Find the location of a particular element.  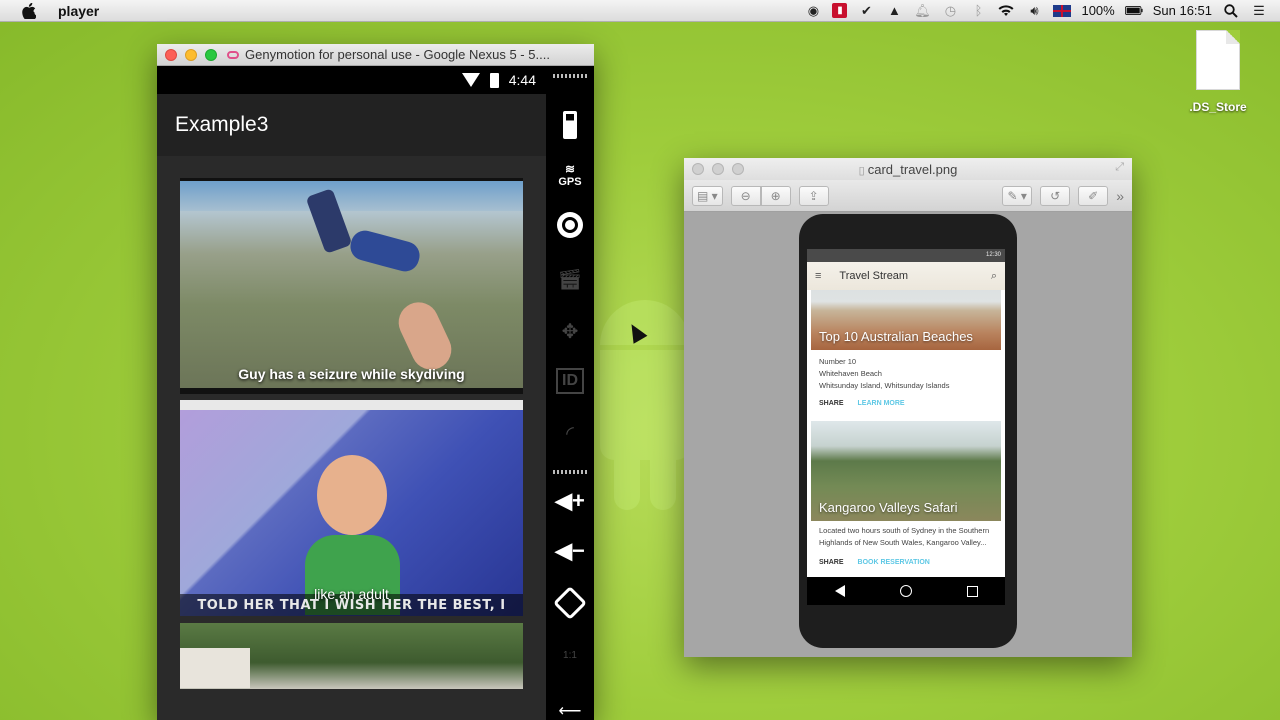

gps-widget-button: ≋ GPS is located at coordinates (570, 175).